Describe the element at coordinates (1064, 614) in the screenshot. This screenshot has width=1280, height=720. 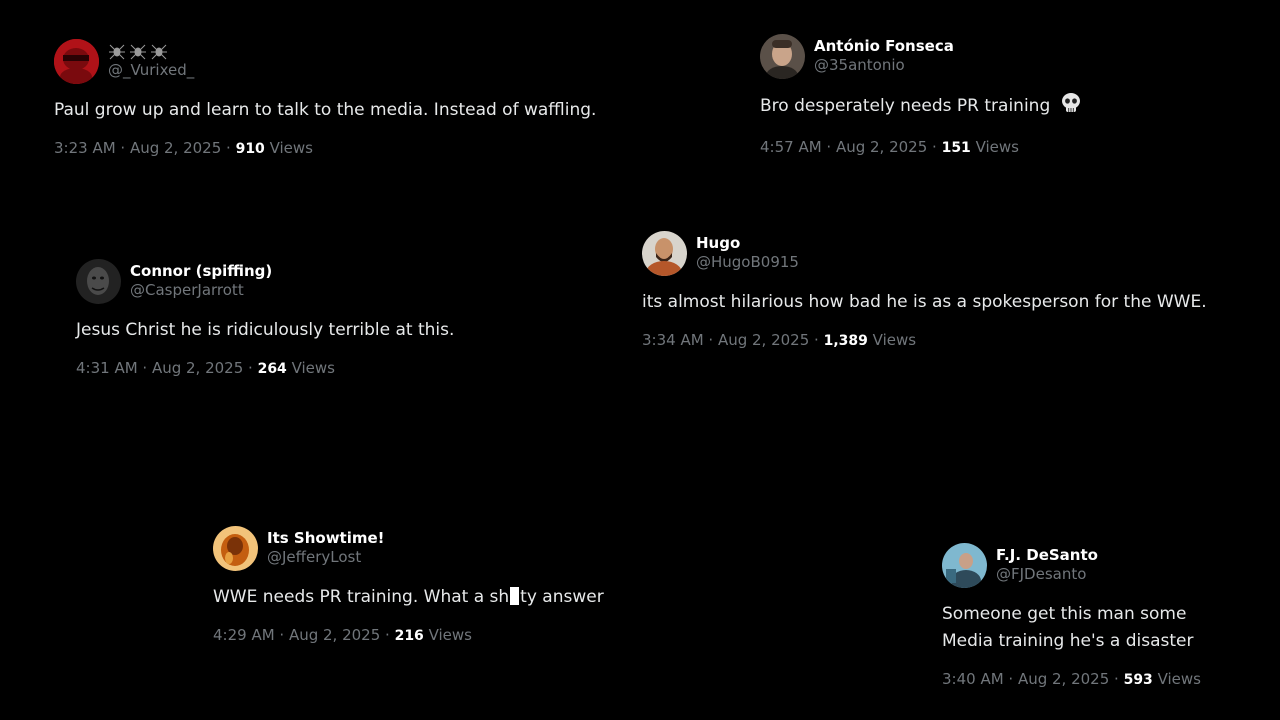
I see `tweet-text-line: Someone get this man some` at that location.